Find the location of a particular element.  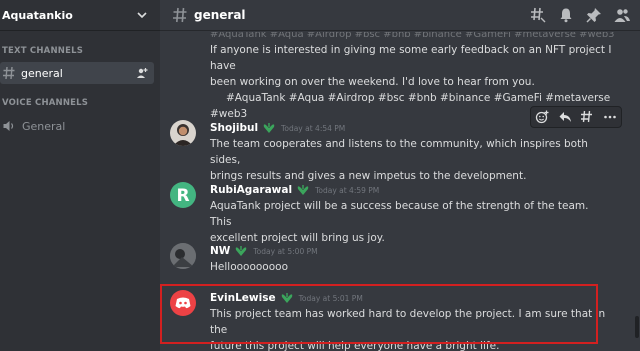

bell-icon is located at coordinates (566, 15).